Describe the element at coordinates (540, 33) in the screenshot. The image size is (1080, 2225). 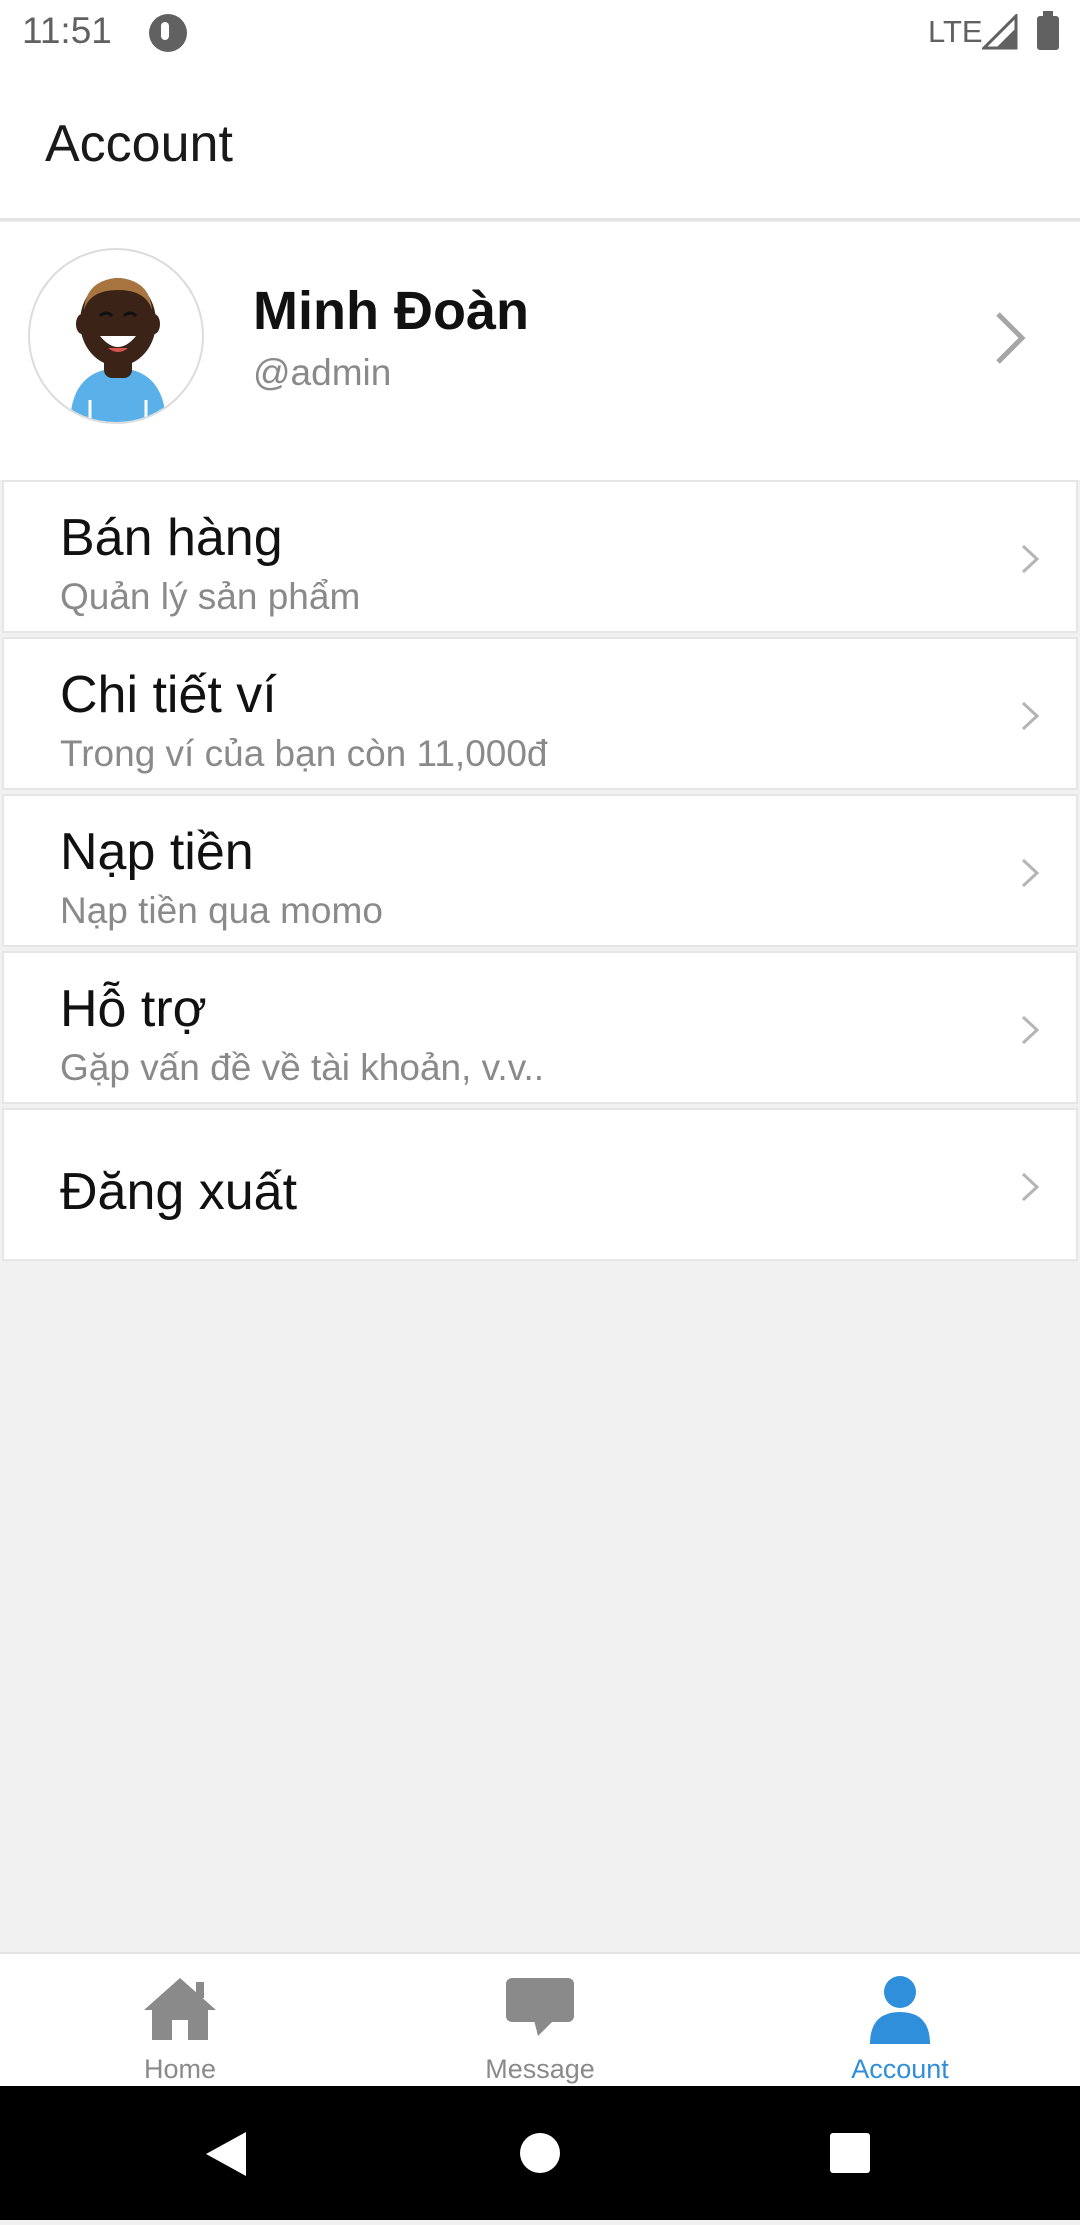
I see `status-bar: 11:51 LTE` at that location.